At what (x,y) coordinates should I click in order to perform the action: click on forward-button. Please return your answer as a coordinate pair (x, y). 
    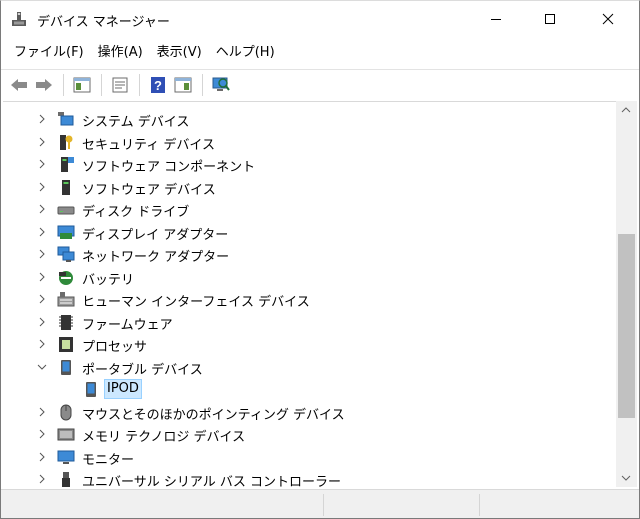
    Looking at the image, I should click on (44, 85).